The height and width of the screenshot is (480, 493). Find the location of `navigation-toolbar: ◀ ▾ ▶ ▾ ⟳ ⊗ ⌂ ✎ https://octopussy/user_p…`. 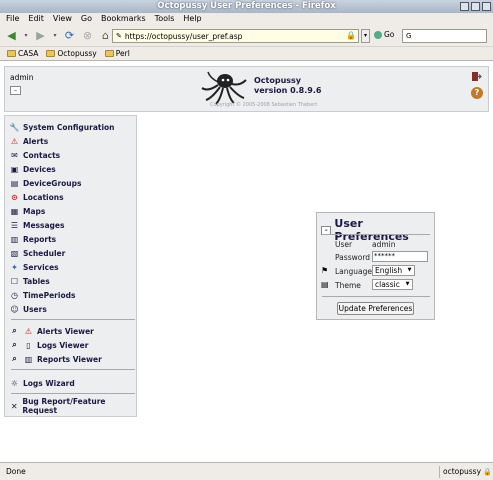

navigation-toolbar: ◀ ▾ ▶ ▾ ⟳ ⊗ ⌂ ✎ https://octopussy/user_p… is located at coordinates (246, 36).